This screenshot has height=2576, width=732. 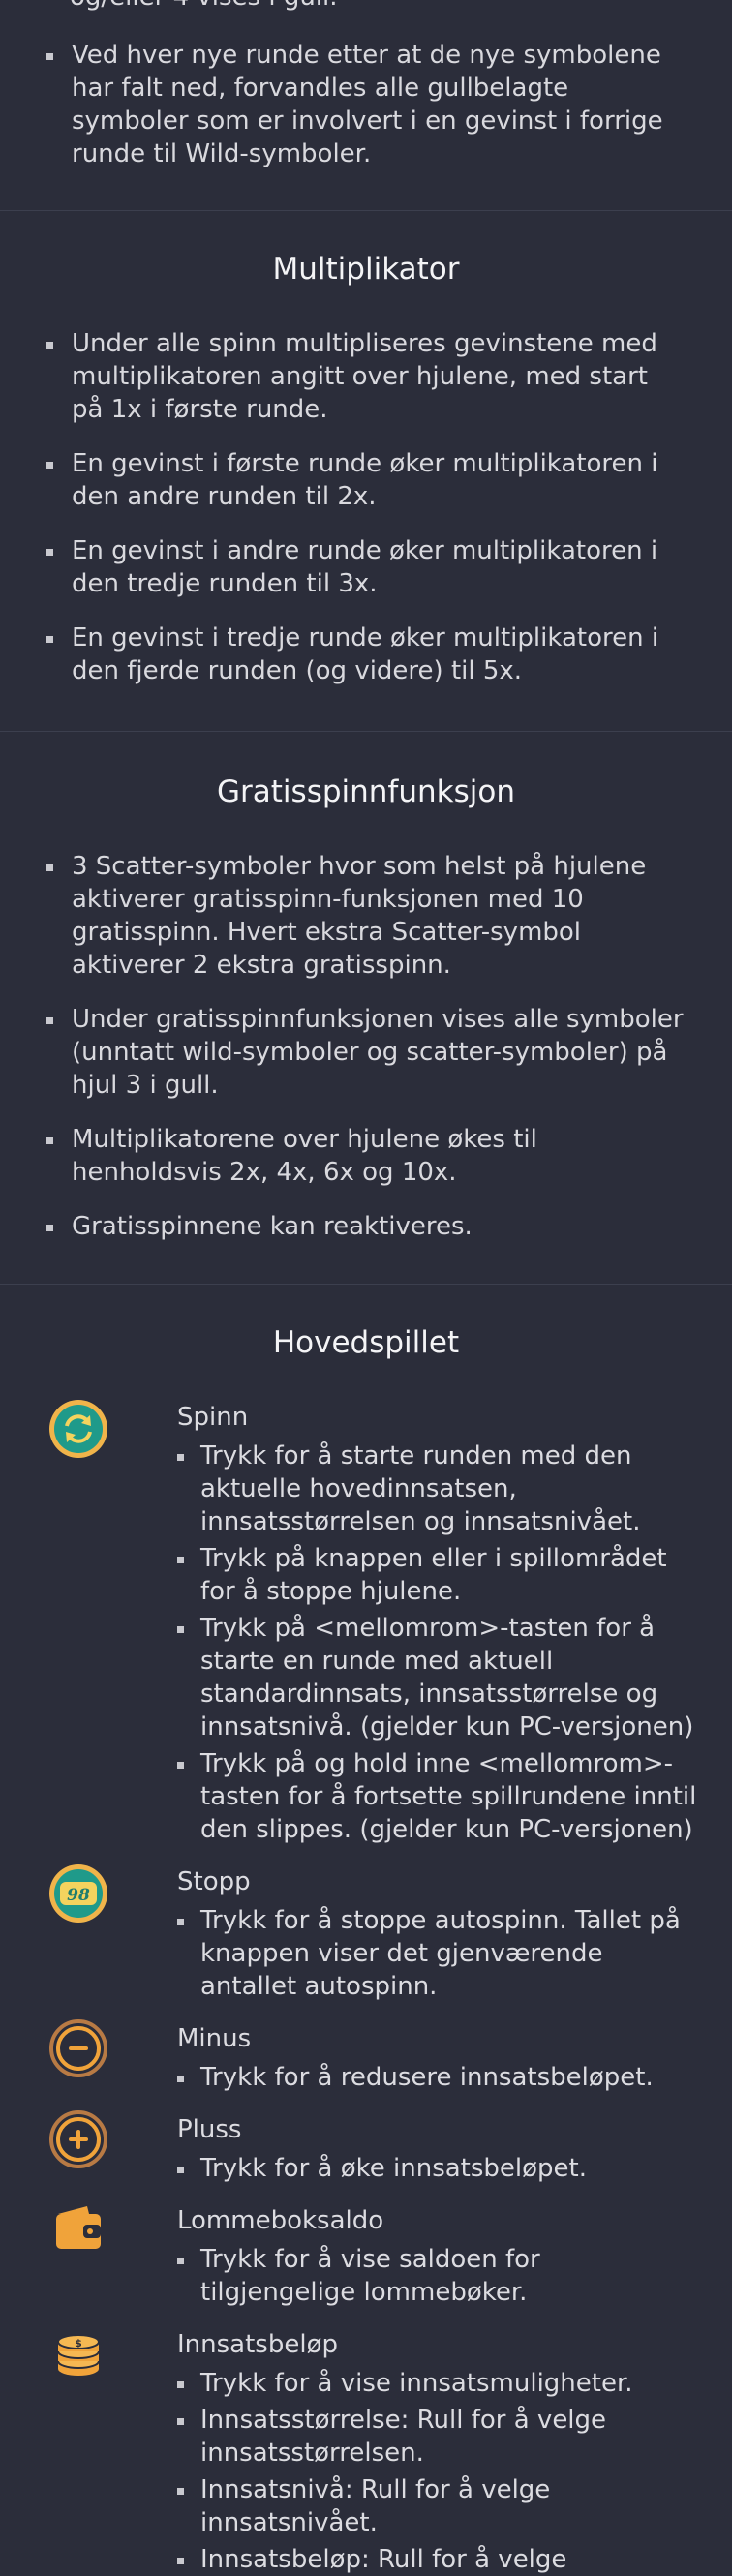 I want to click on control-description-list: Trykk for å redusere innsatsbeløpet., so click(x=437, y=2077).